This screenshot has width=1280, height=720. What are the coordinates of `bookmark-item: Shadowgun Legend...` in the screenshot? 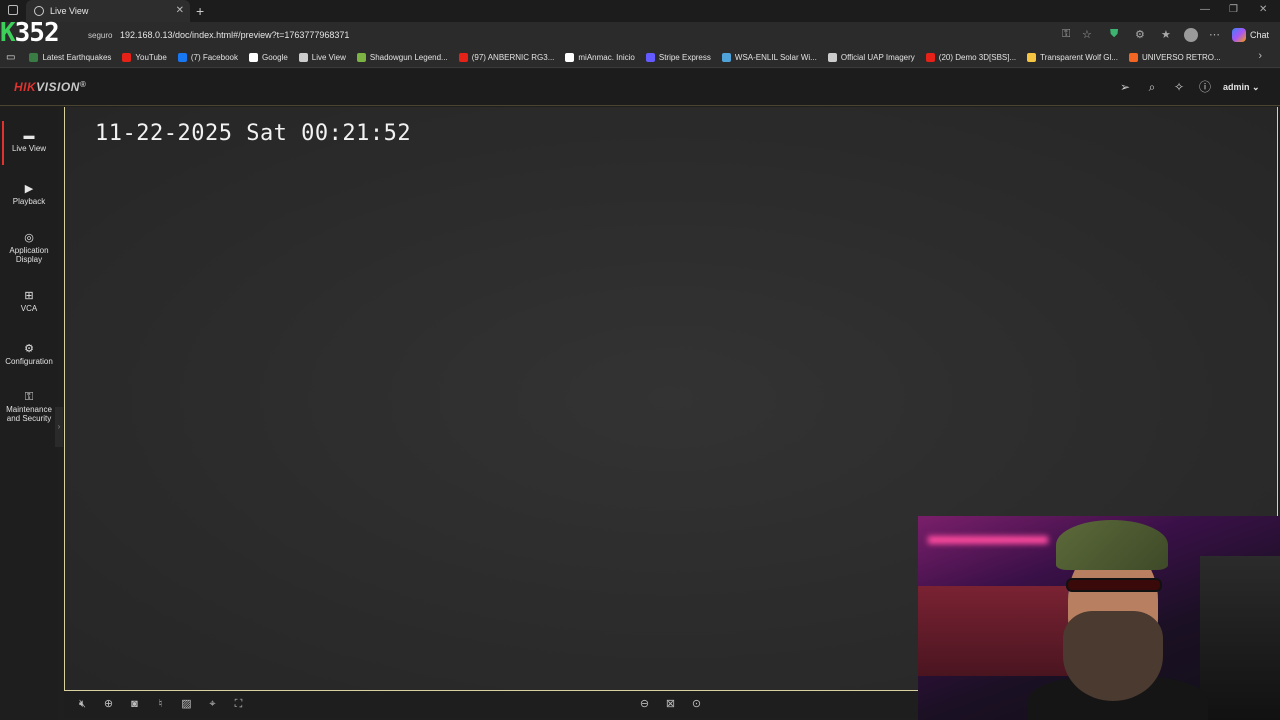 It's located at (402, 57).